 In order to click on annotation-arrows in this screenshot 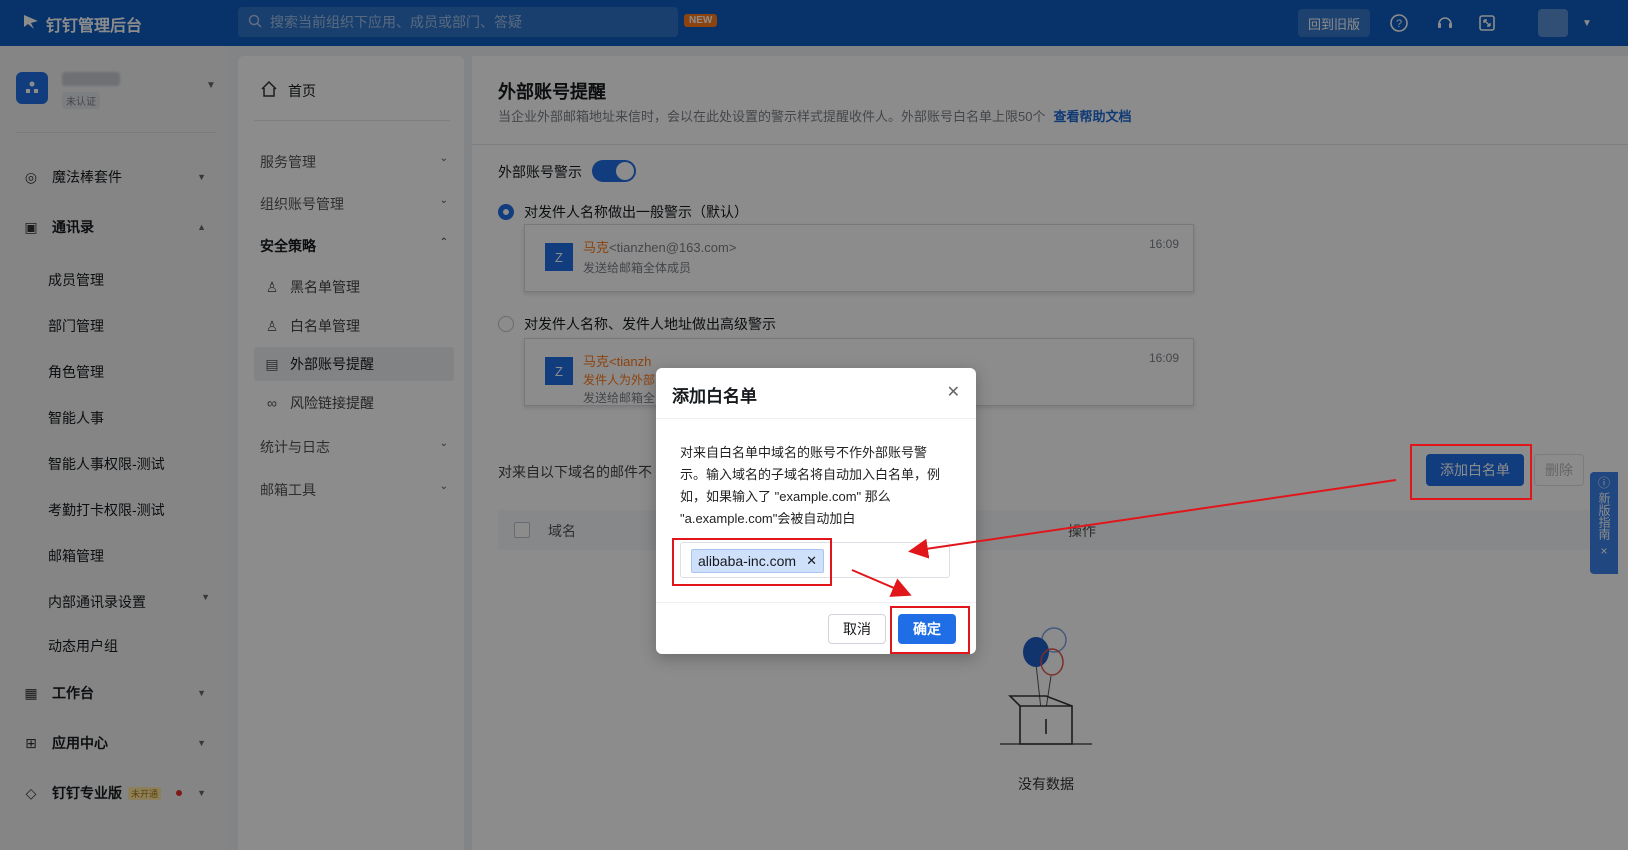, I will do `click(1124, 538)`.